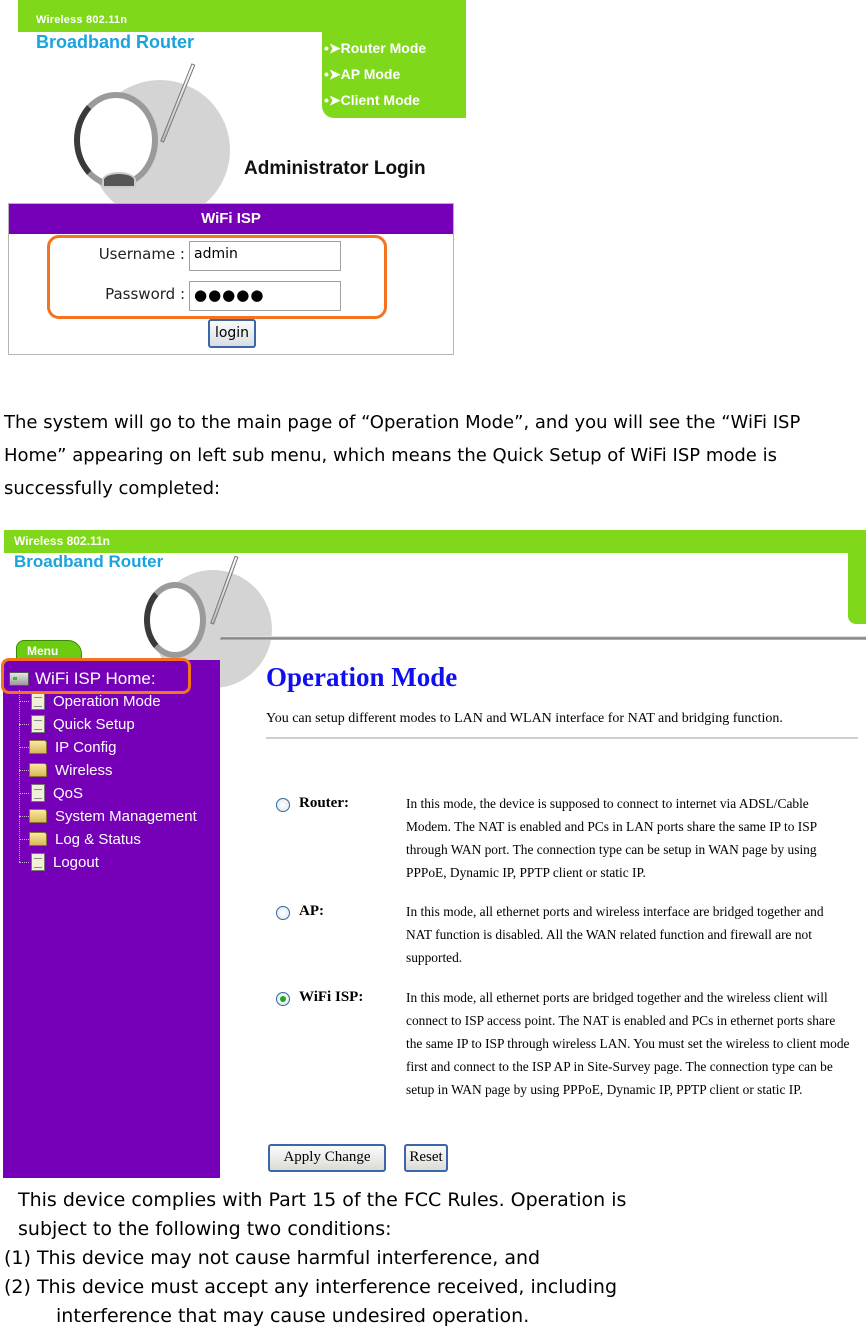 The height and width of the screenshot is (1333, 866). I want to click on client-mode-link: •➤Client Mode, so click(375, 100).